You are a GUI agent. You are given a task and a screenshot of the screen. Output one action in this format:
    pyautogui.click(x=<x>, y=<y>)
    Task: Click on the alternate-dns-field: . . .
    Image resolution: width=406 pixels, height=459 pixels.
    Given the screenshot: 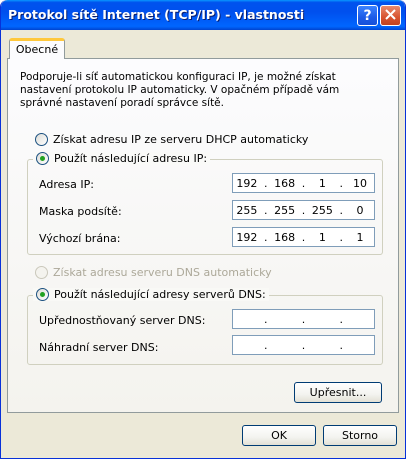 What is the action you would take?
    pyautogui.click(x=303, y=345)
    